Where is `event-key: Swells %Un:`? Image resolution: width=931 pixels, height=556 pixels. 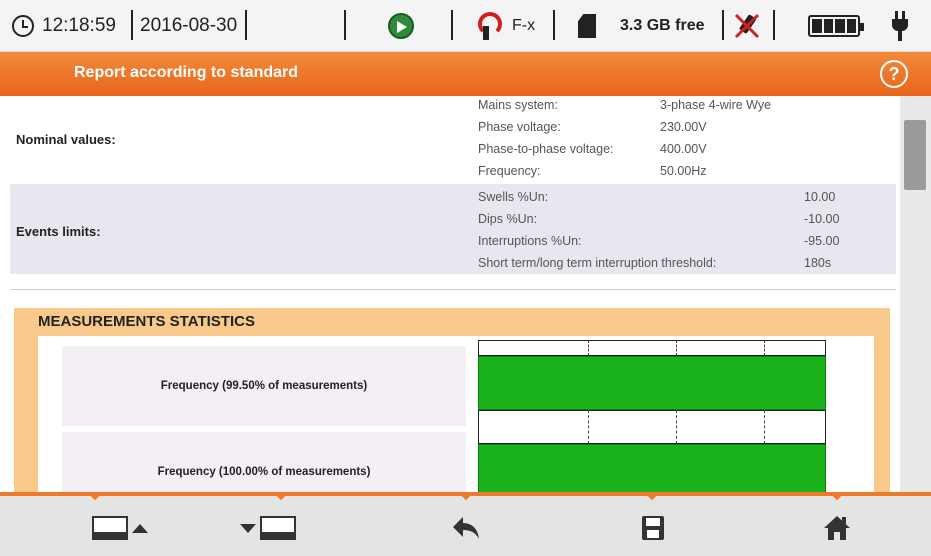 event-key: Swells %Un: is located at coordinates (513, 197).